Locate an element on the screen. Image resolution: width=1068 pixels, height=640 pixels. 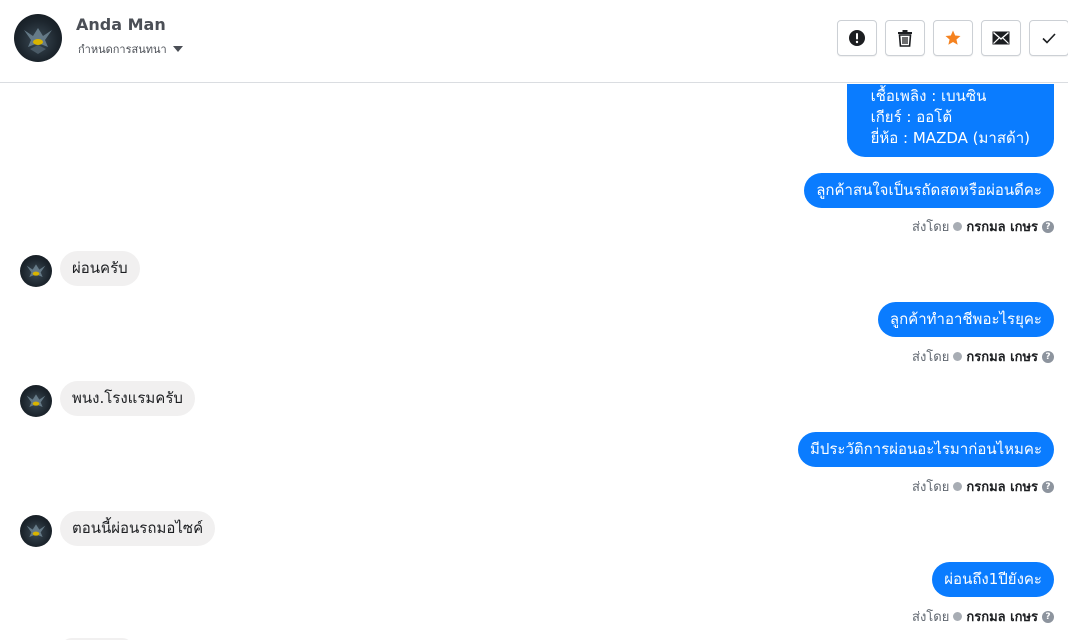
incoming-message-bubble: ตอนนี้ผ่อนรถมอไซค์ is located at coordinates (138, 528).